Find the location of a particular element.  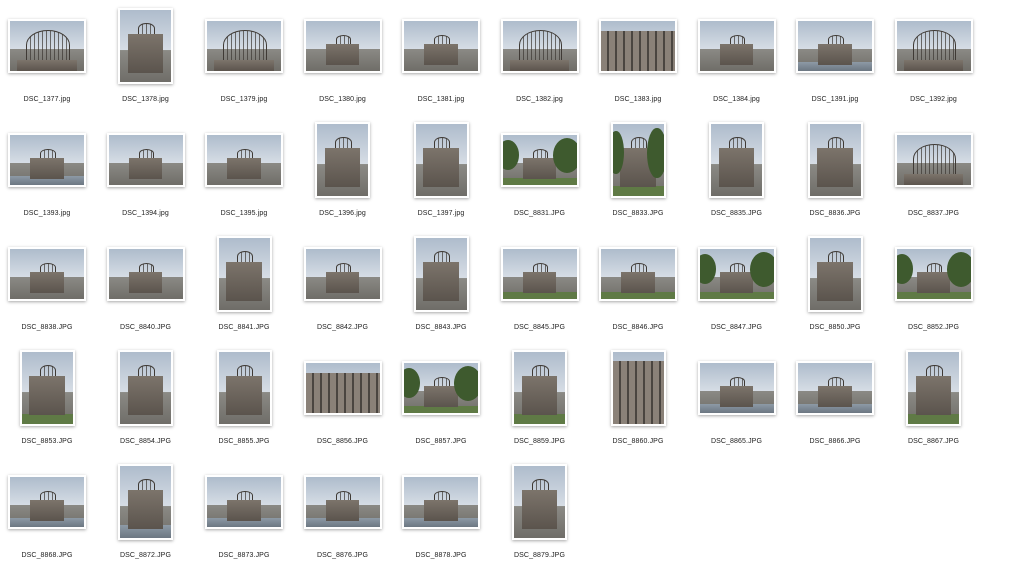

file-name-label: DSC_1384.jpg is located at coordinates (737, 99).